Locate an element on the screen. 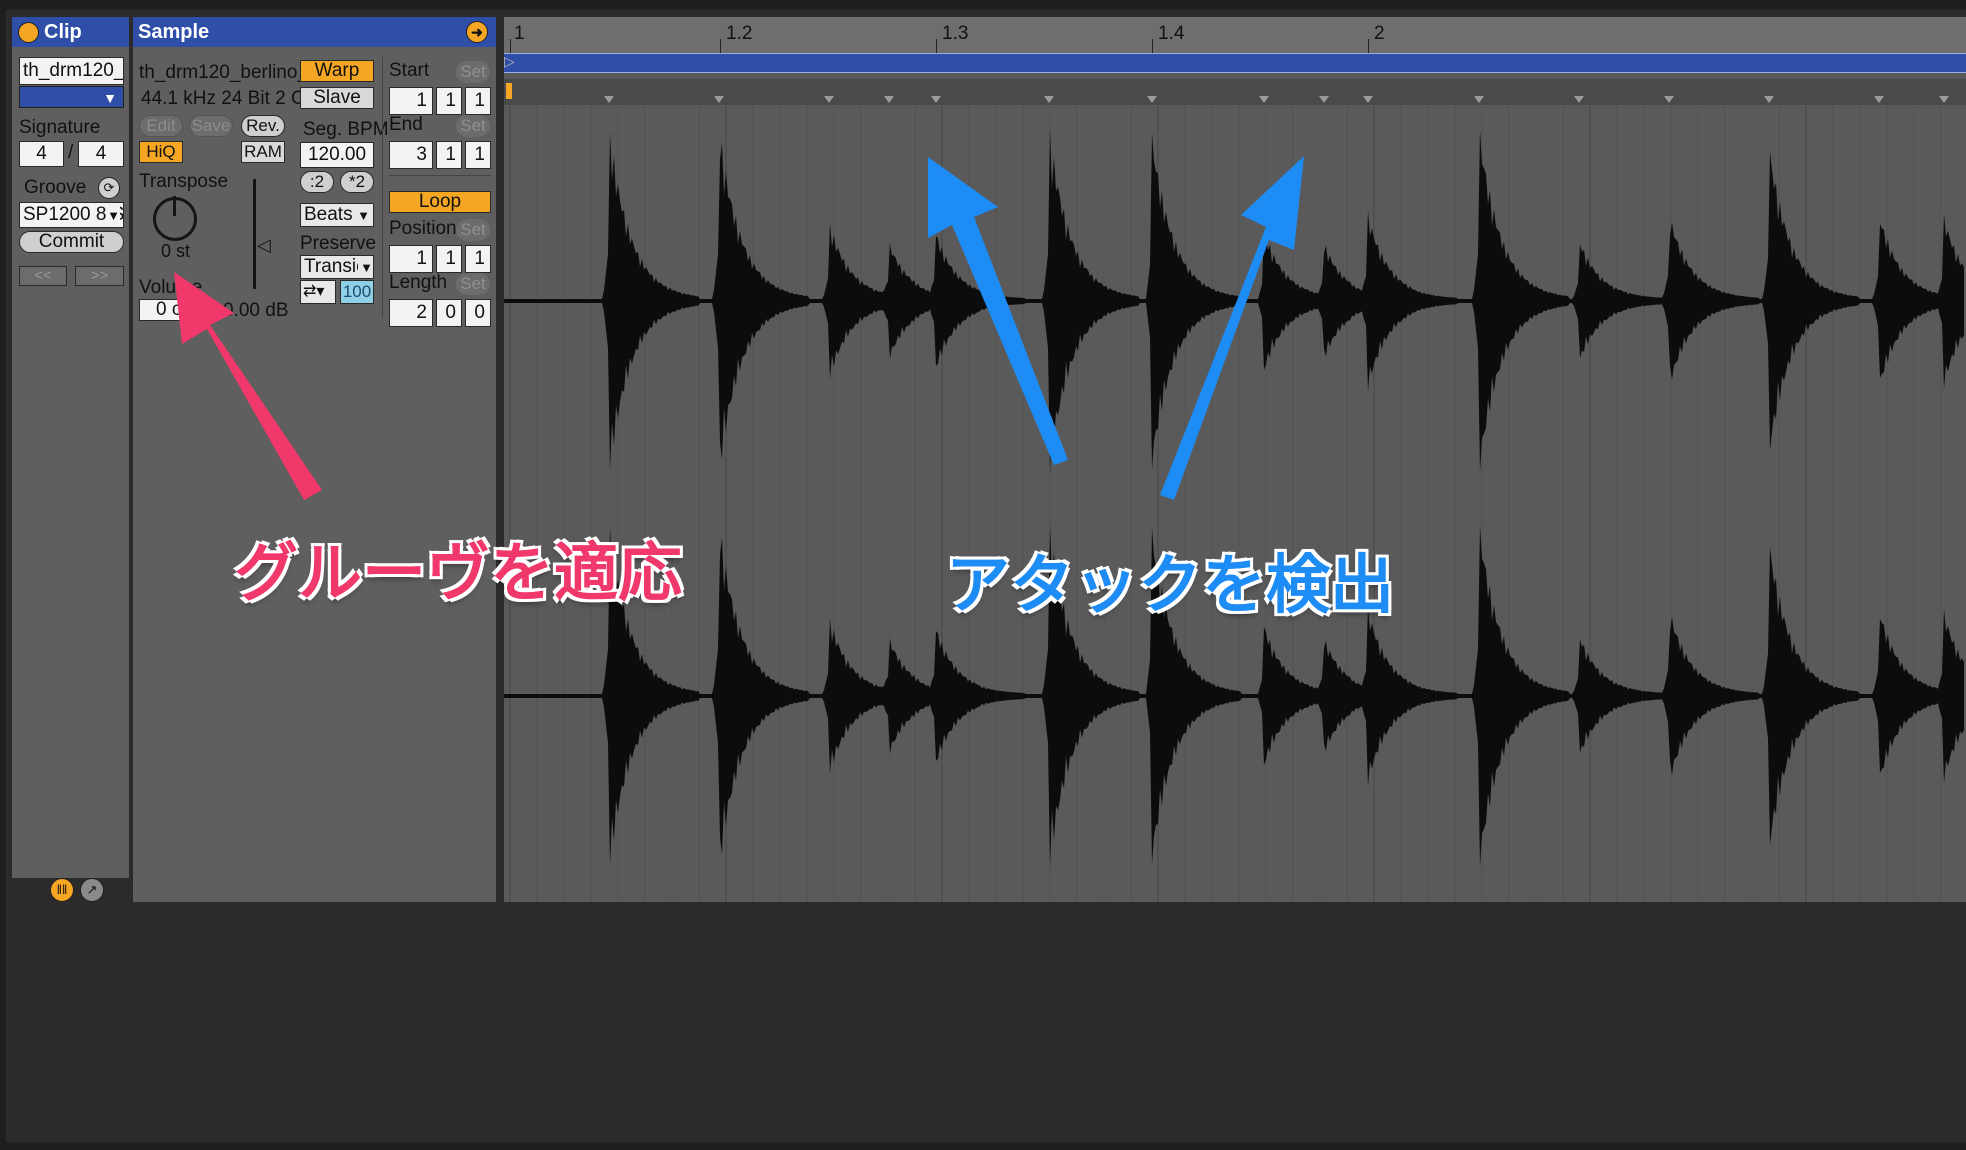 The height and width of the screenshot is (1150, 1966). length-beat-field: 0 is located at coordinates (449, 313).